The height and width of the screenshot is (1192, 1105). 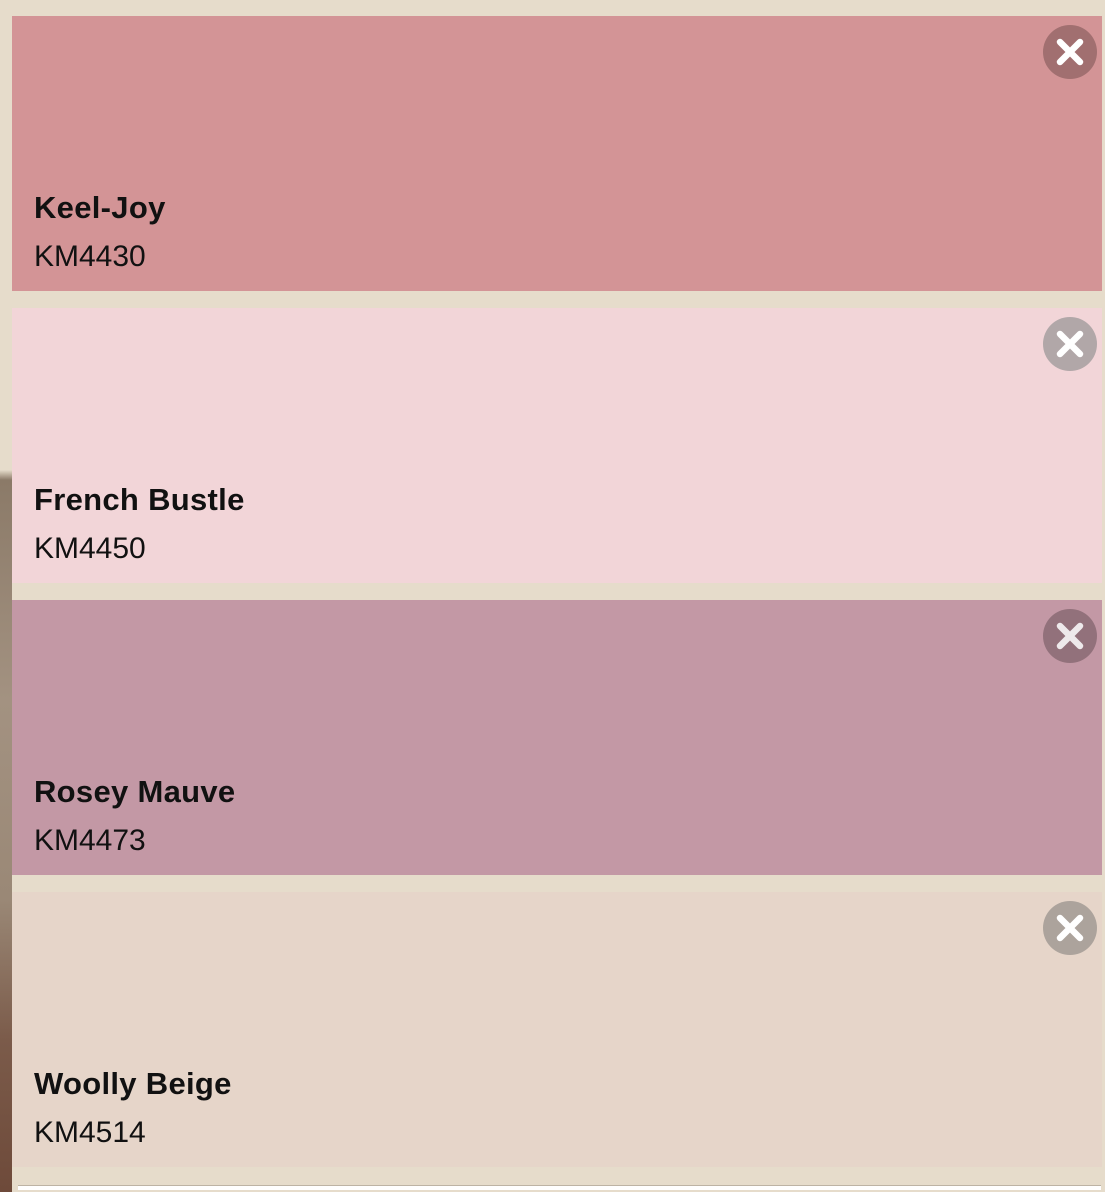 What do you see at coordinates (139, 499) in the screenshot?
I see `swatch-name: French Bustle` at bounding box center [139, 499].